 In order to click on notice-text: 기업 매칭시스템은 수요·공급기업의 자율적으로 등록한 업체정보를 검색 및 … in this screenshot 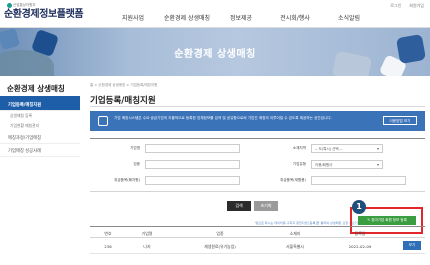, I will do `click(223, 118)`.